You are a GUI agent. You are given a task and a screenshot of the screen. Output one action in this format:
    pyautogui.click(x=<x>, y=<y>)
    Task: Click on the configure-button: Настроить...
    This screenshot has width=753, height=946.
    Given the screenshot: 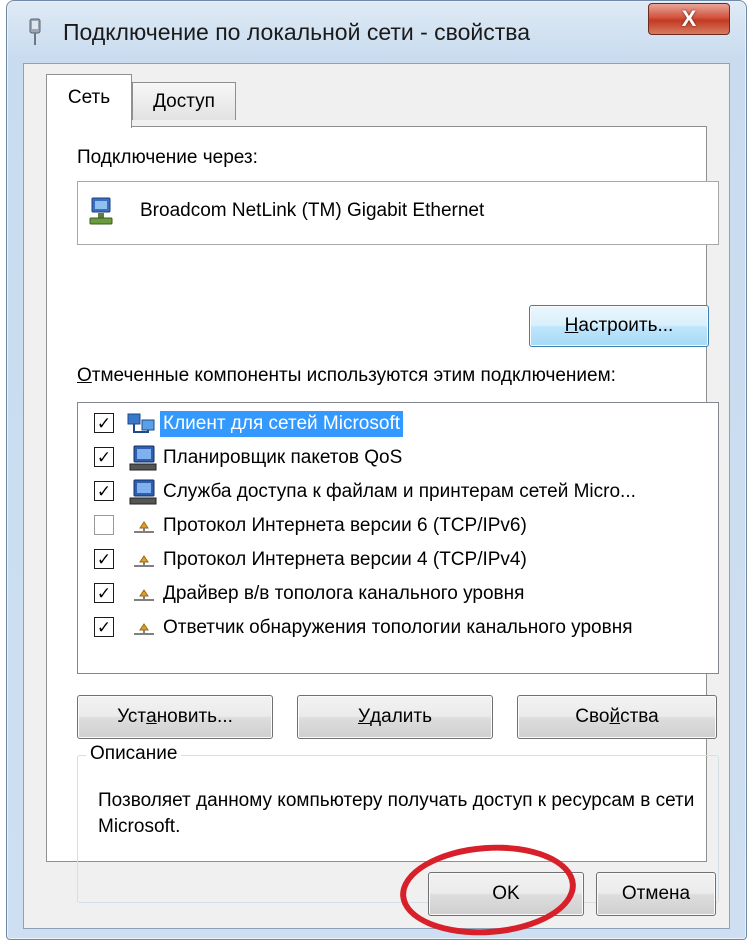 What is the action you would take?
    pyautogui.click(x=619, y=326)
    